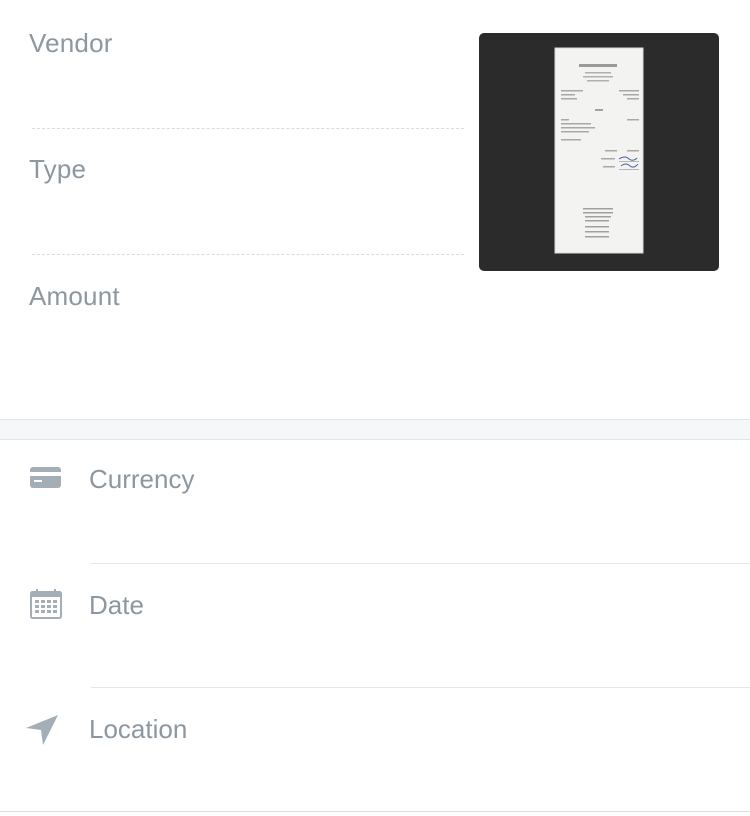 This screenshot has height=816, width=750. I want to click on location-label: Location, so click(138, 729).